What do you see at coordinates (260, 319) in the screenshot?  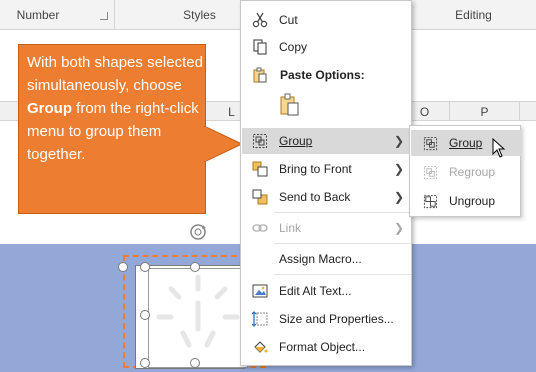 I see `size-properties-icon` at bounding box center [260, 319].